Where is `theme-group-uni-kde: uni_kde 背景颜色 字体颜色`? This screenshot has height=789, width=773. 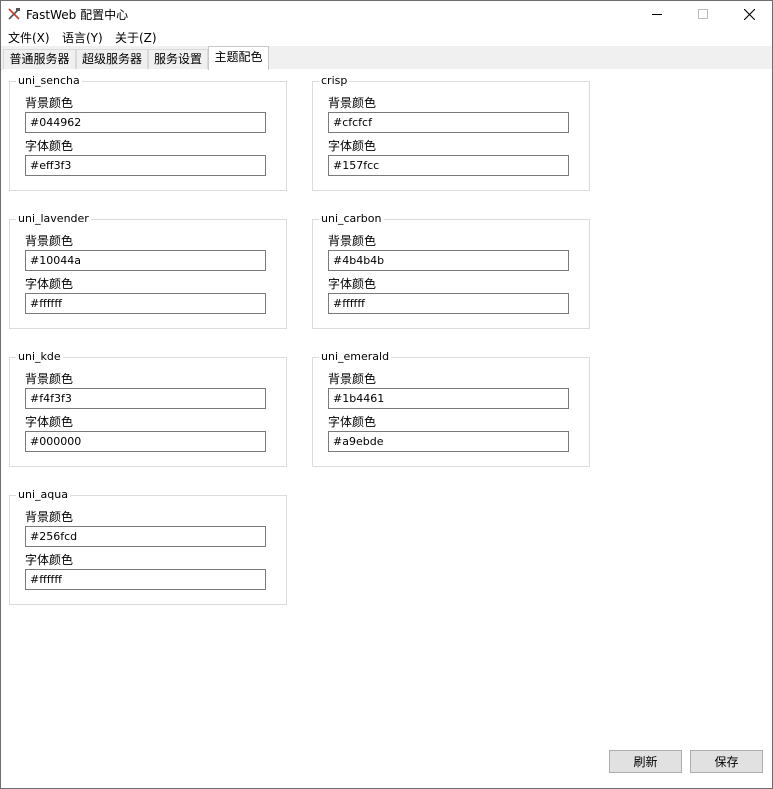
theme-group-uni-kde: uni_kde 背景颜色 字体颜色 is located at coordinates (148, 408).